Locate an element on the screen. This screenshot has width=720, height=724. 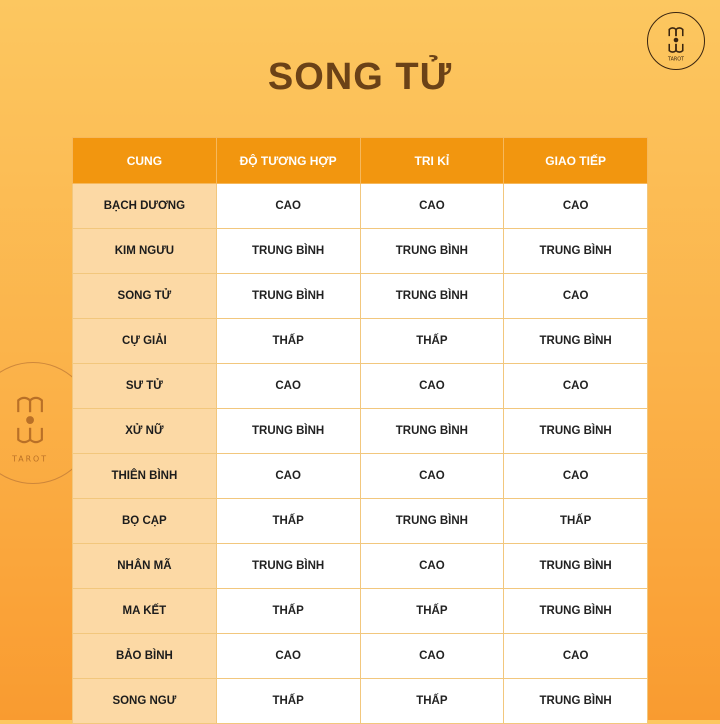
table-row: SONG TỬ TRUNG BÌNH TRUNG BÌNH CAO is located at coordinates (360, 296).